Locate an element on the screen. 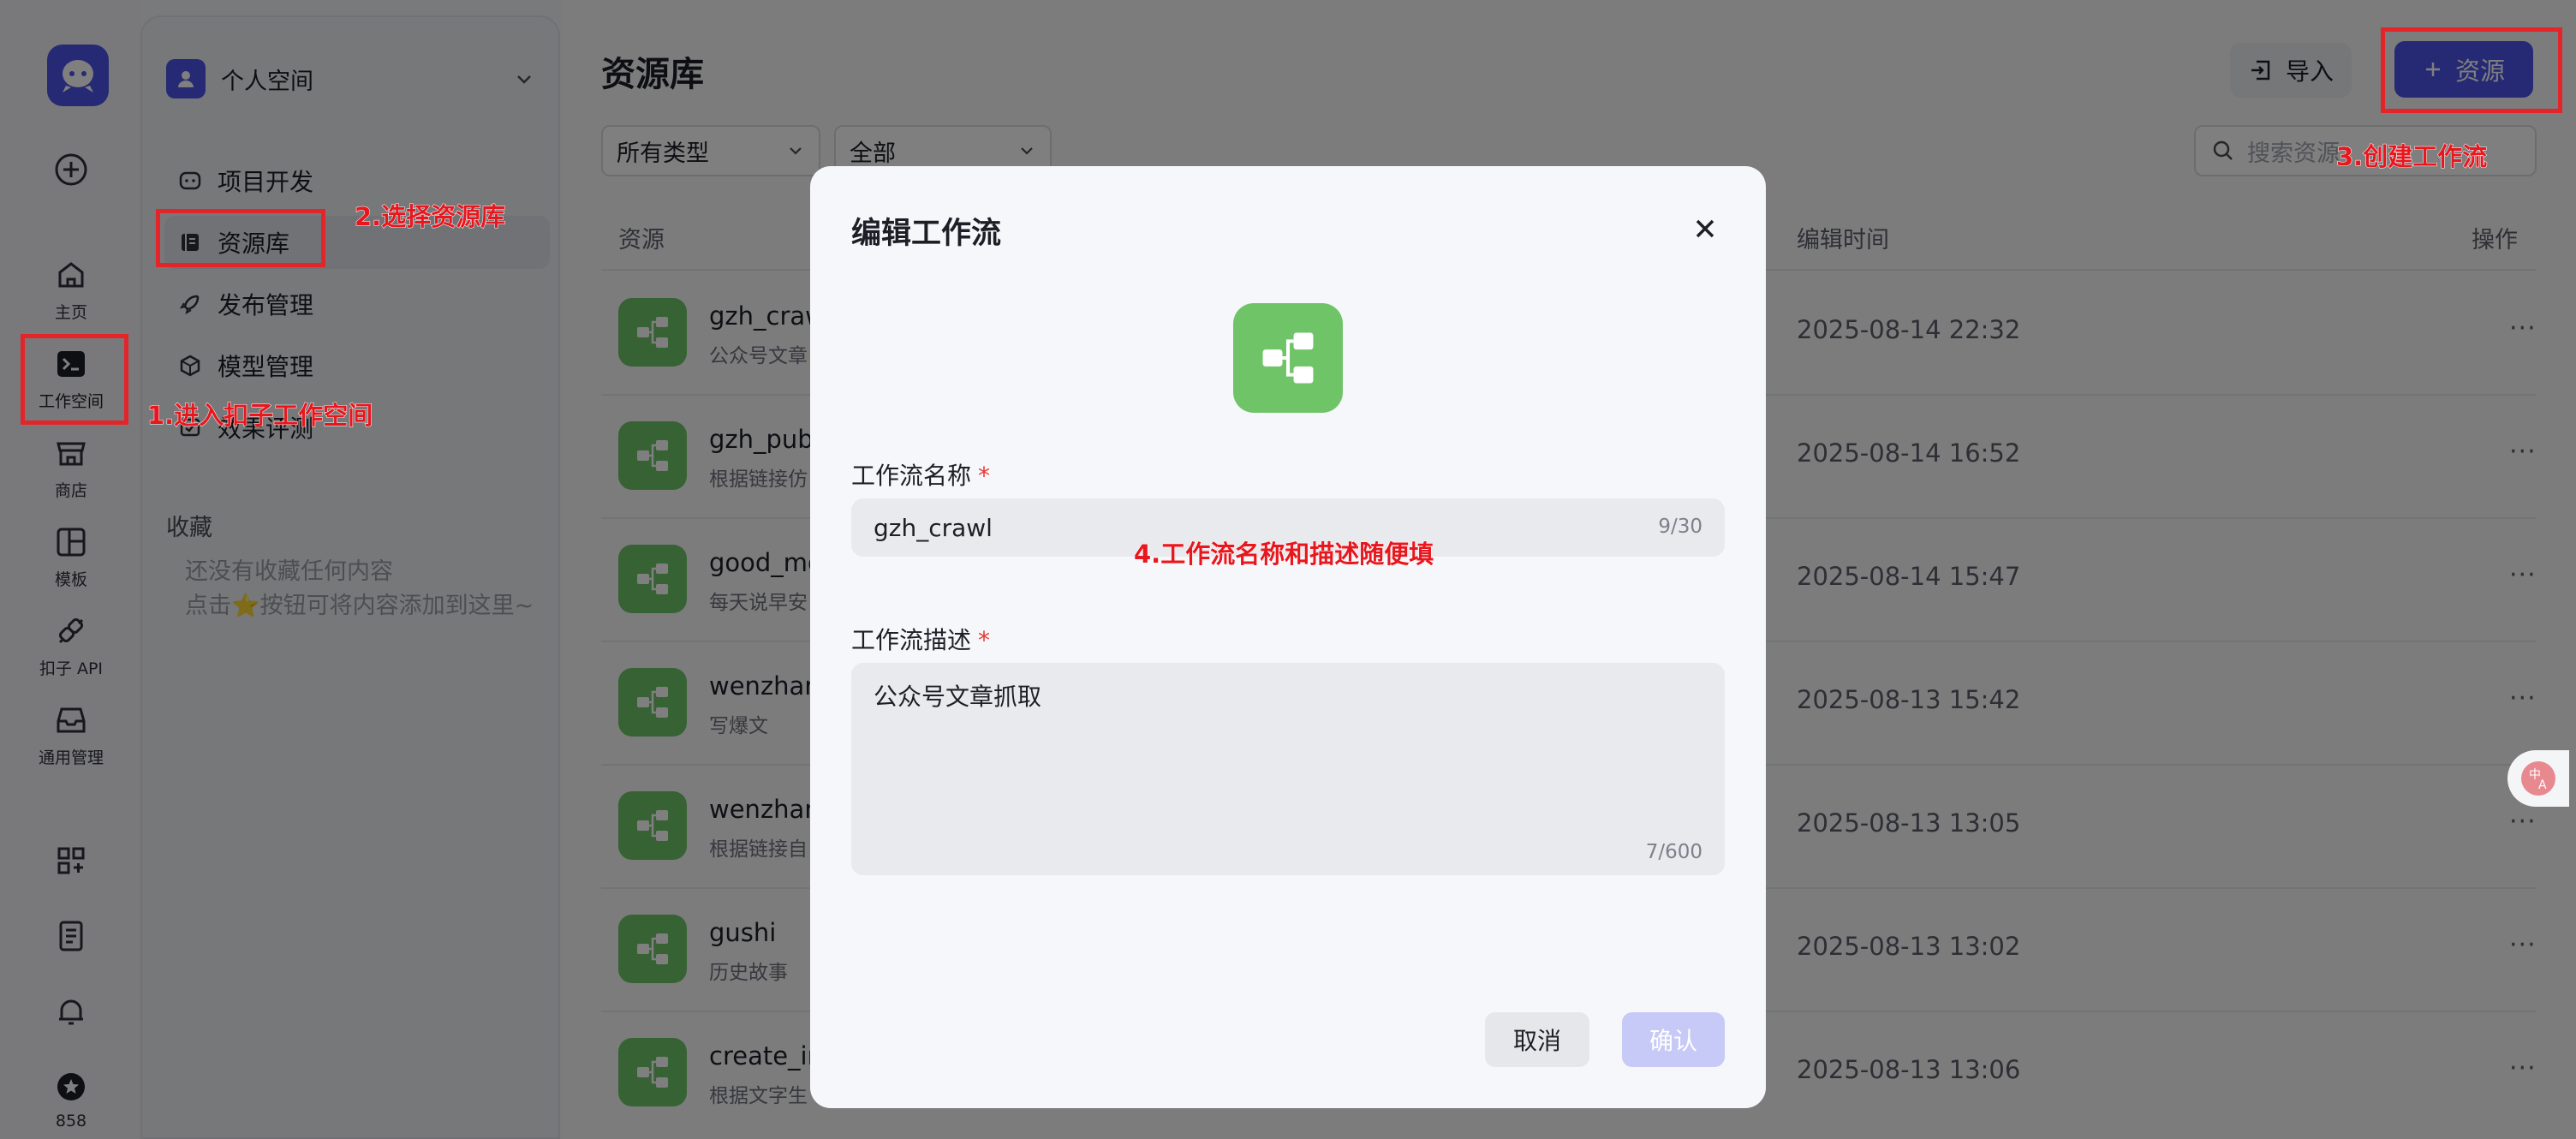 This screenshot has height=1139, width=2576. workflow-desc-label-text: 工作流描述 is located at coordinates (911, 640).